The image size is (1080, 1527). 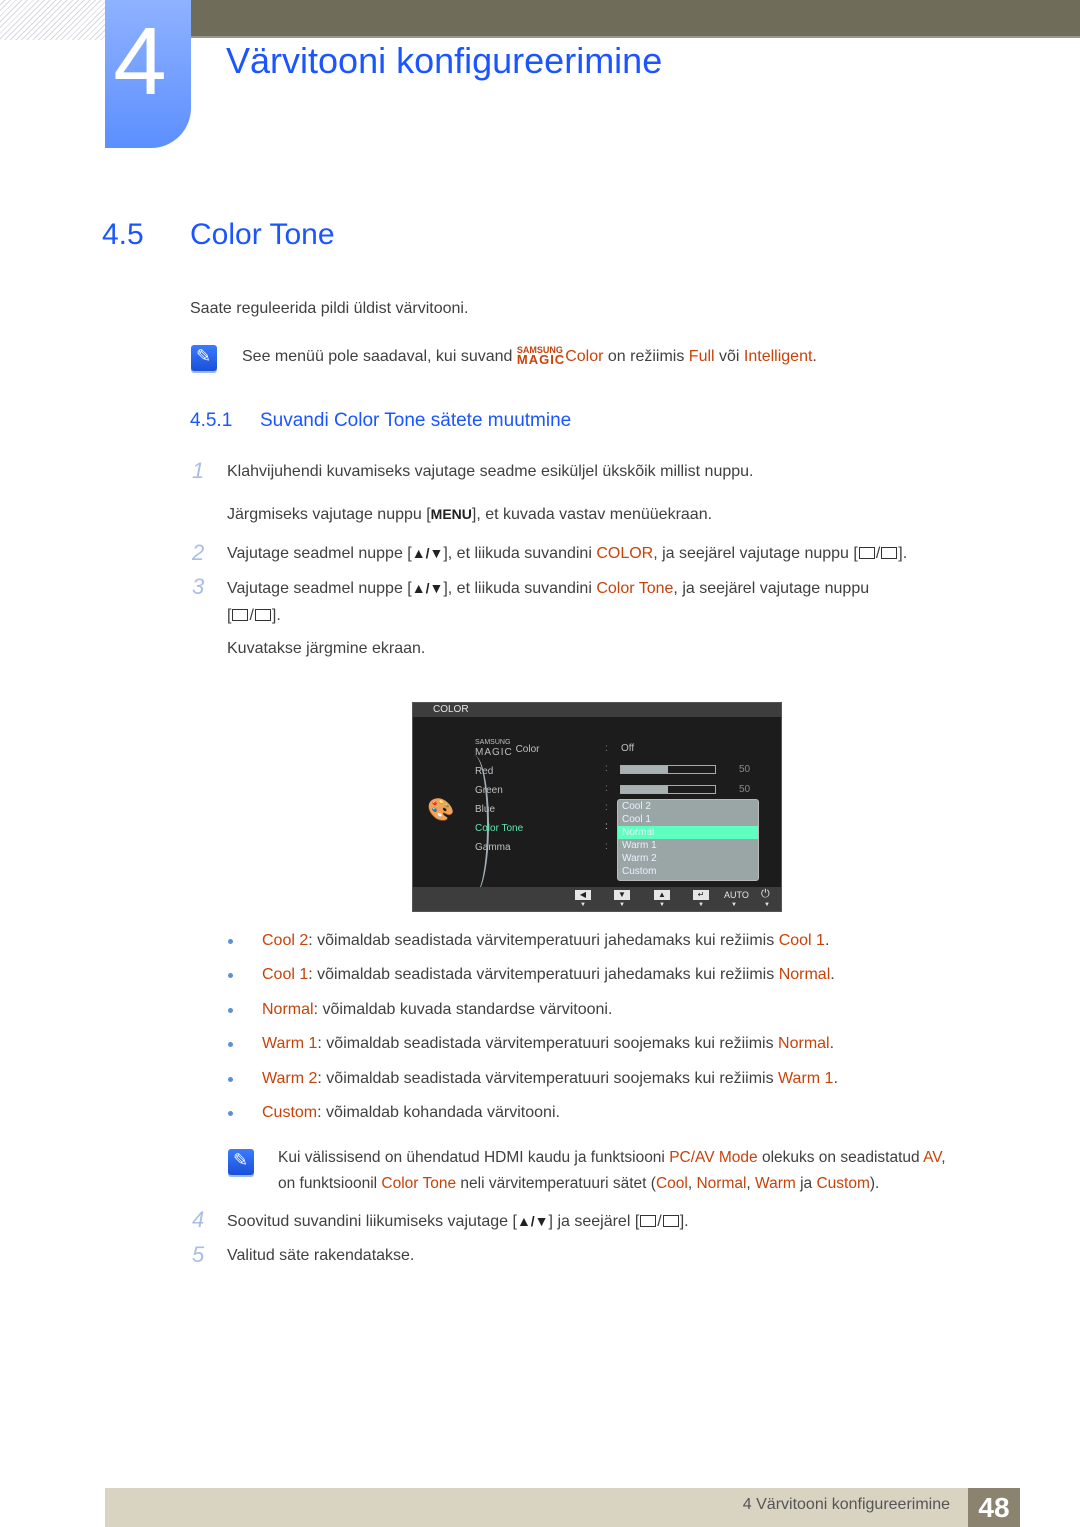 What do you see at coordinates (198, 1219) in the screenshot?
I see `step-number: 4` at bounding box center [198, 1219].